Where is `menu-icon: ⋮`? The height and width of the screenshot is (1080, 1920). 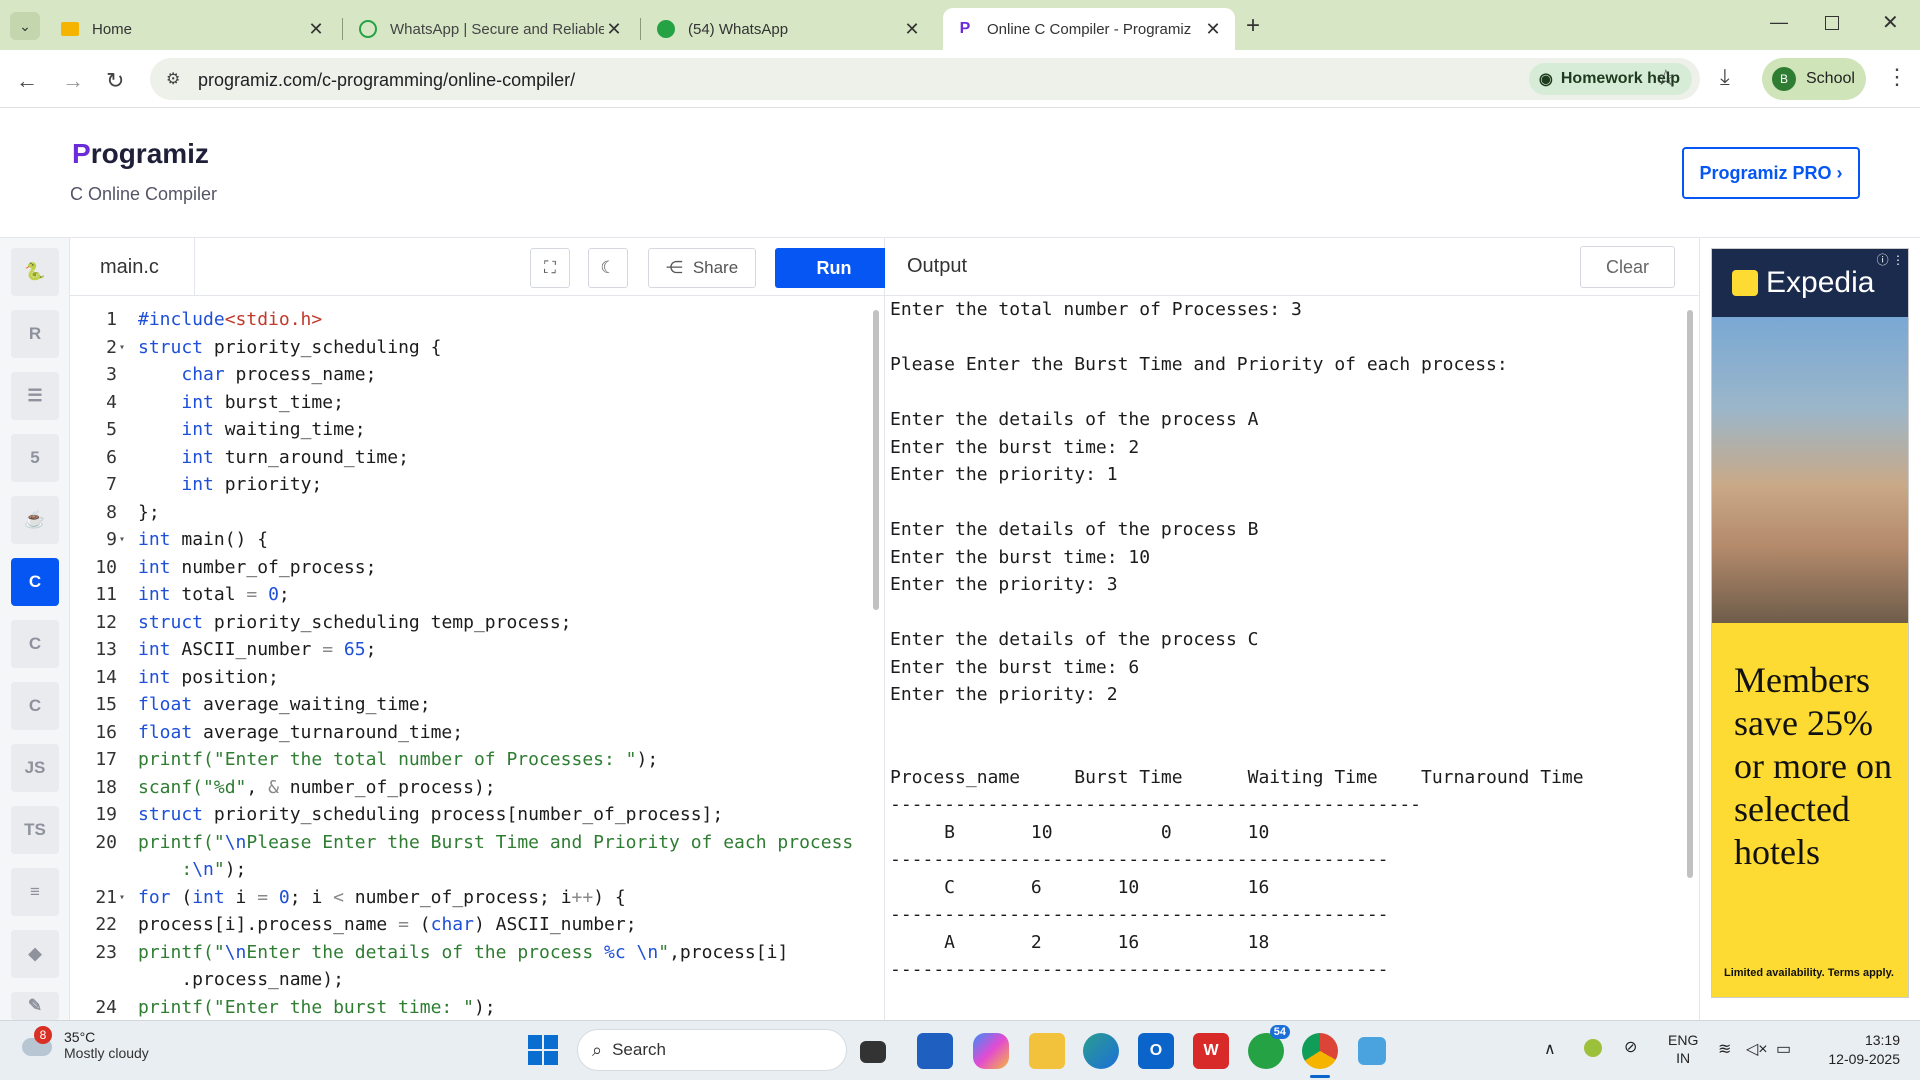 menu-icon: ⋮ is located at coordinates (1897, 77).